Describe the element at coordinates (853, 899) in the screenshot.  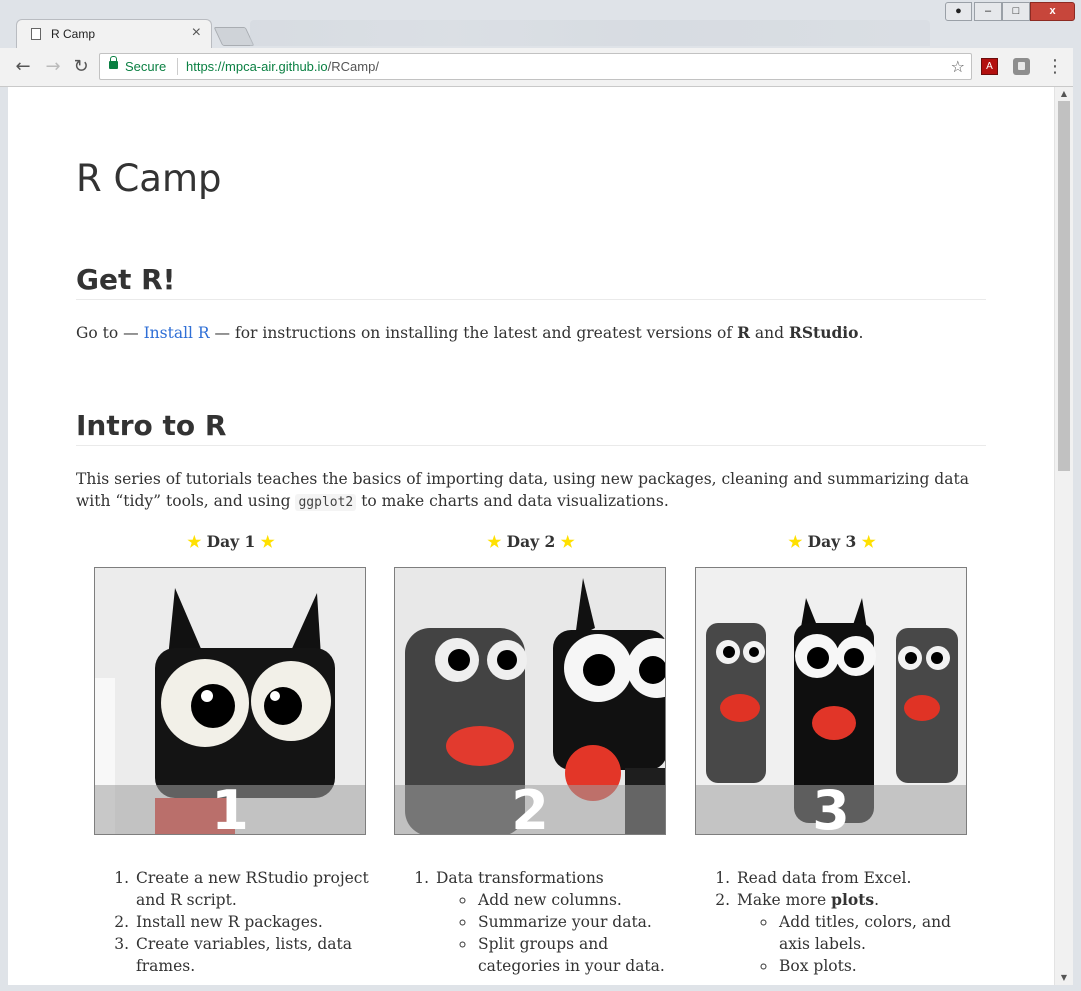
I see `bold-plots: plots` at that location.